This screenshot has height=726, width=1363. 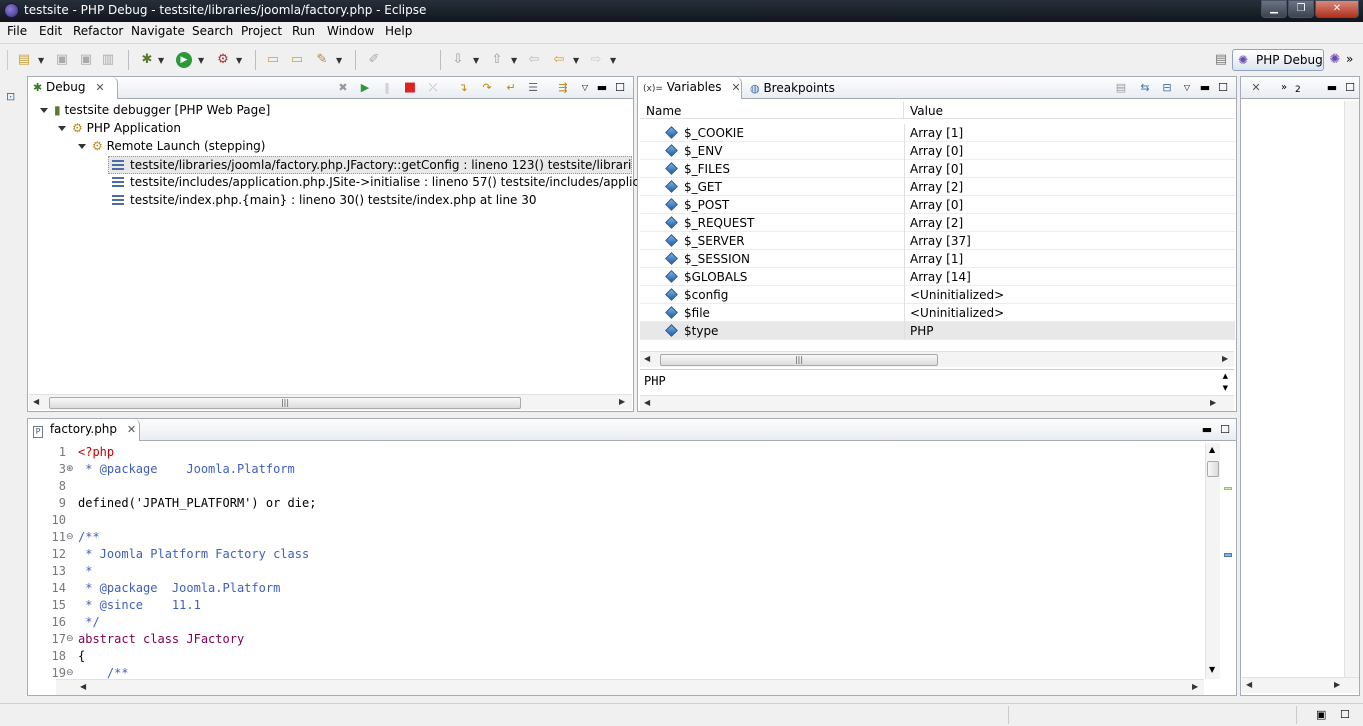 What do you see at coordinates (303, 31) in the screenshot?
I see `menu-run: Run` at bounding box center [303, 31].